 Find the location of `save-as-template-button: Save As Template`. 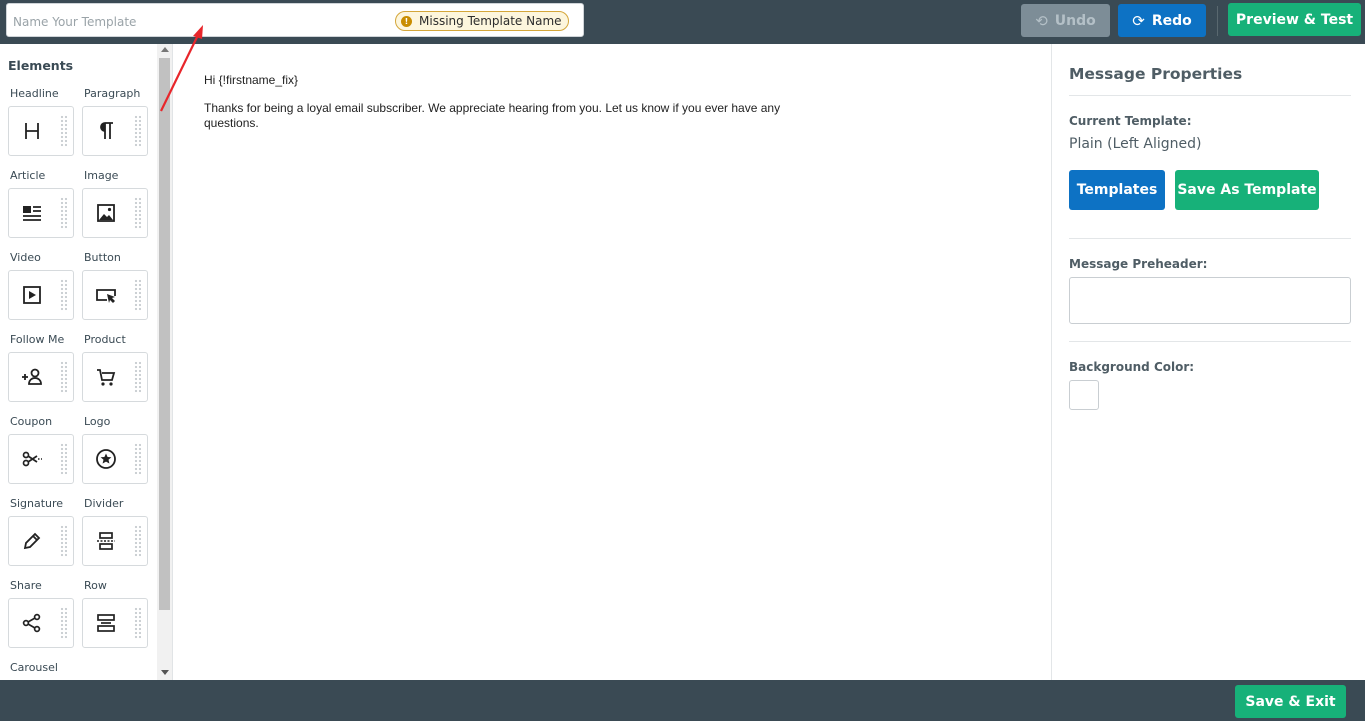

save-as-template-button: Save As Template is located at coordinates (1247, 190).